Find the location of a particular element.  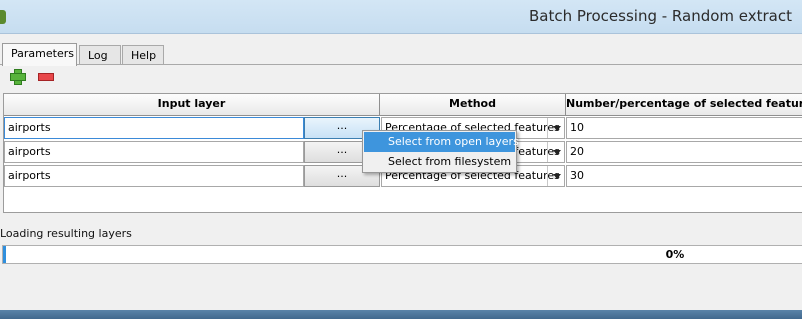

add-row-plus-icon is located at coordinates (17, 76).